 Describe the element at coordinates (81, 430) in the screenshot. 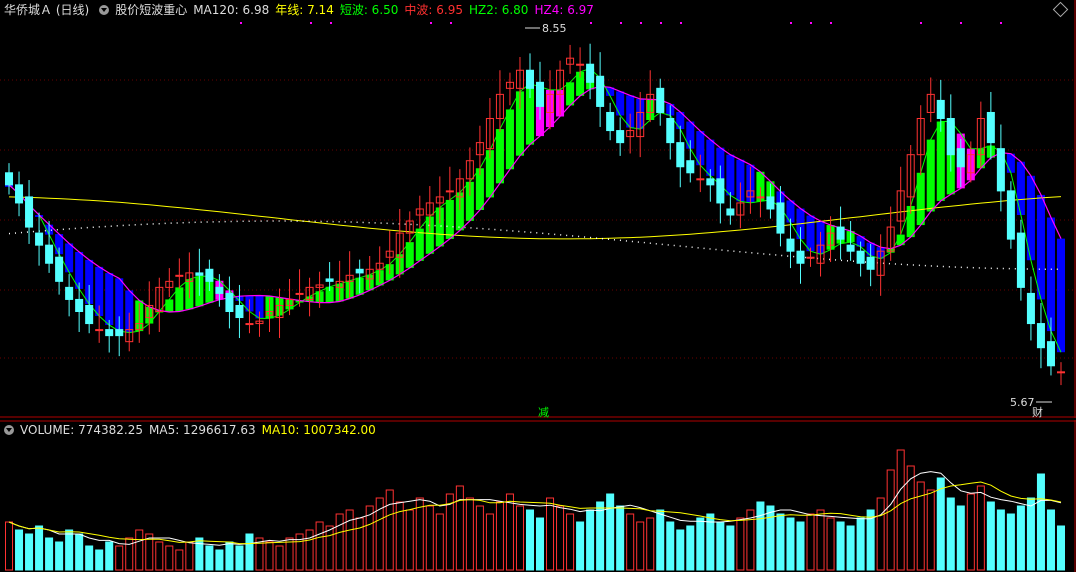

I see `volume-value: VOLUME: 774382.25` at that location.